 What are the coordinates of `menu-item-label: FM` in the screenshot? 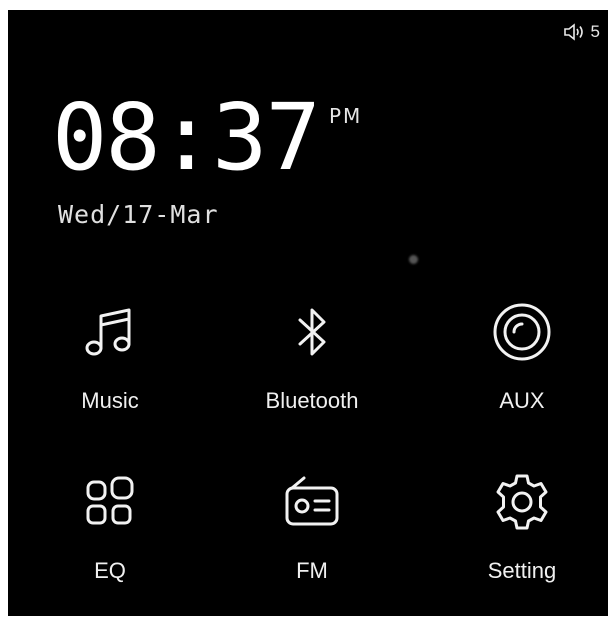 It's located at (312, 570).